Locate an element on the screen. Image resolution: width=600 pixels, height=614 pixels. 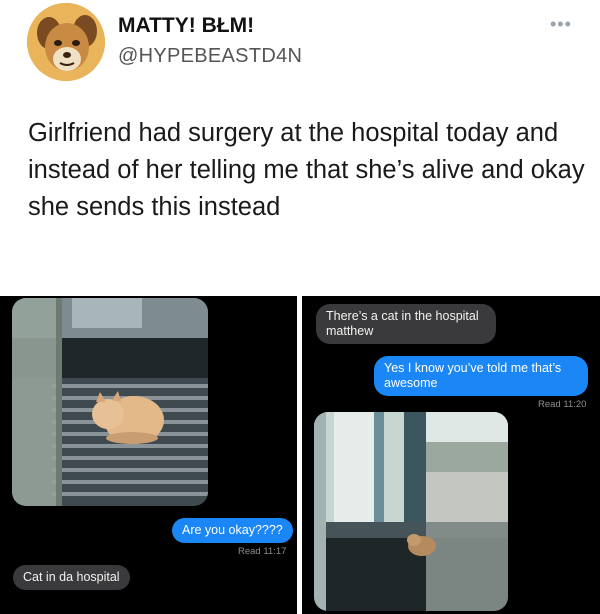
incoming-message: There’s a cat in the hospital matthew is located at coordinates (406, 324).